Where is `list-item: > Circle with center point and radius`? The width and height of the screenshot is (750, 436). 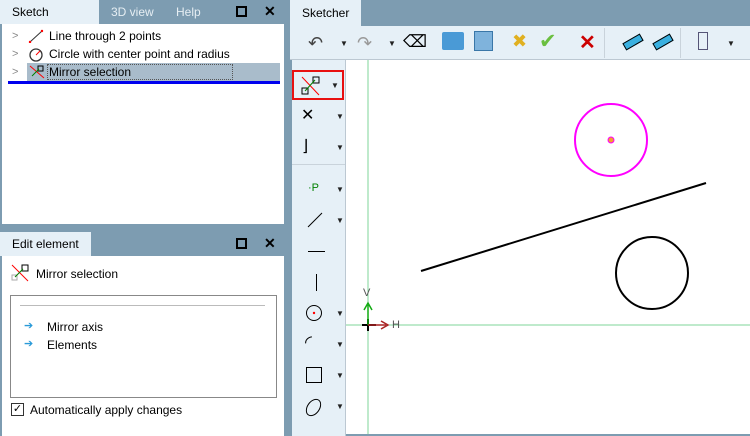 list-item: > Circle with center point and radius is located at coordinates (143, 54).